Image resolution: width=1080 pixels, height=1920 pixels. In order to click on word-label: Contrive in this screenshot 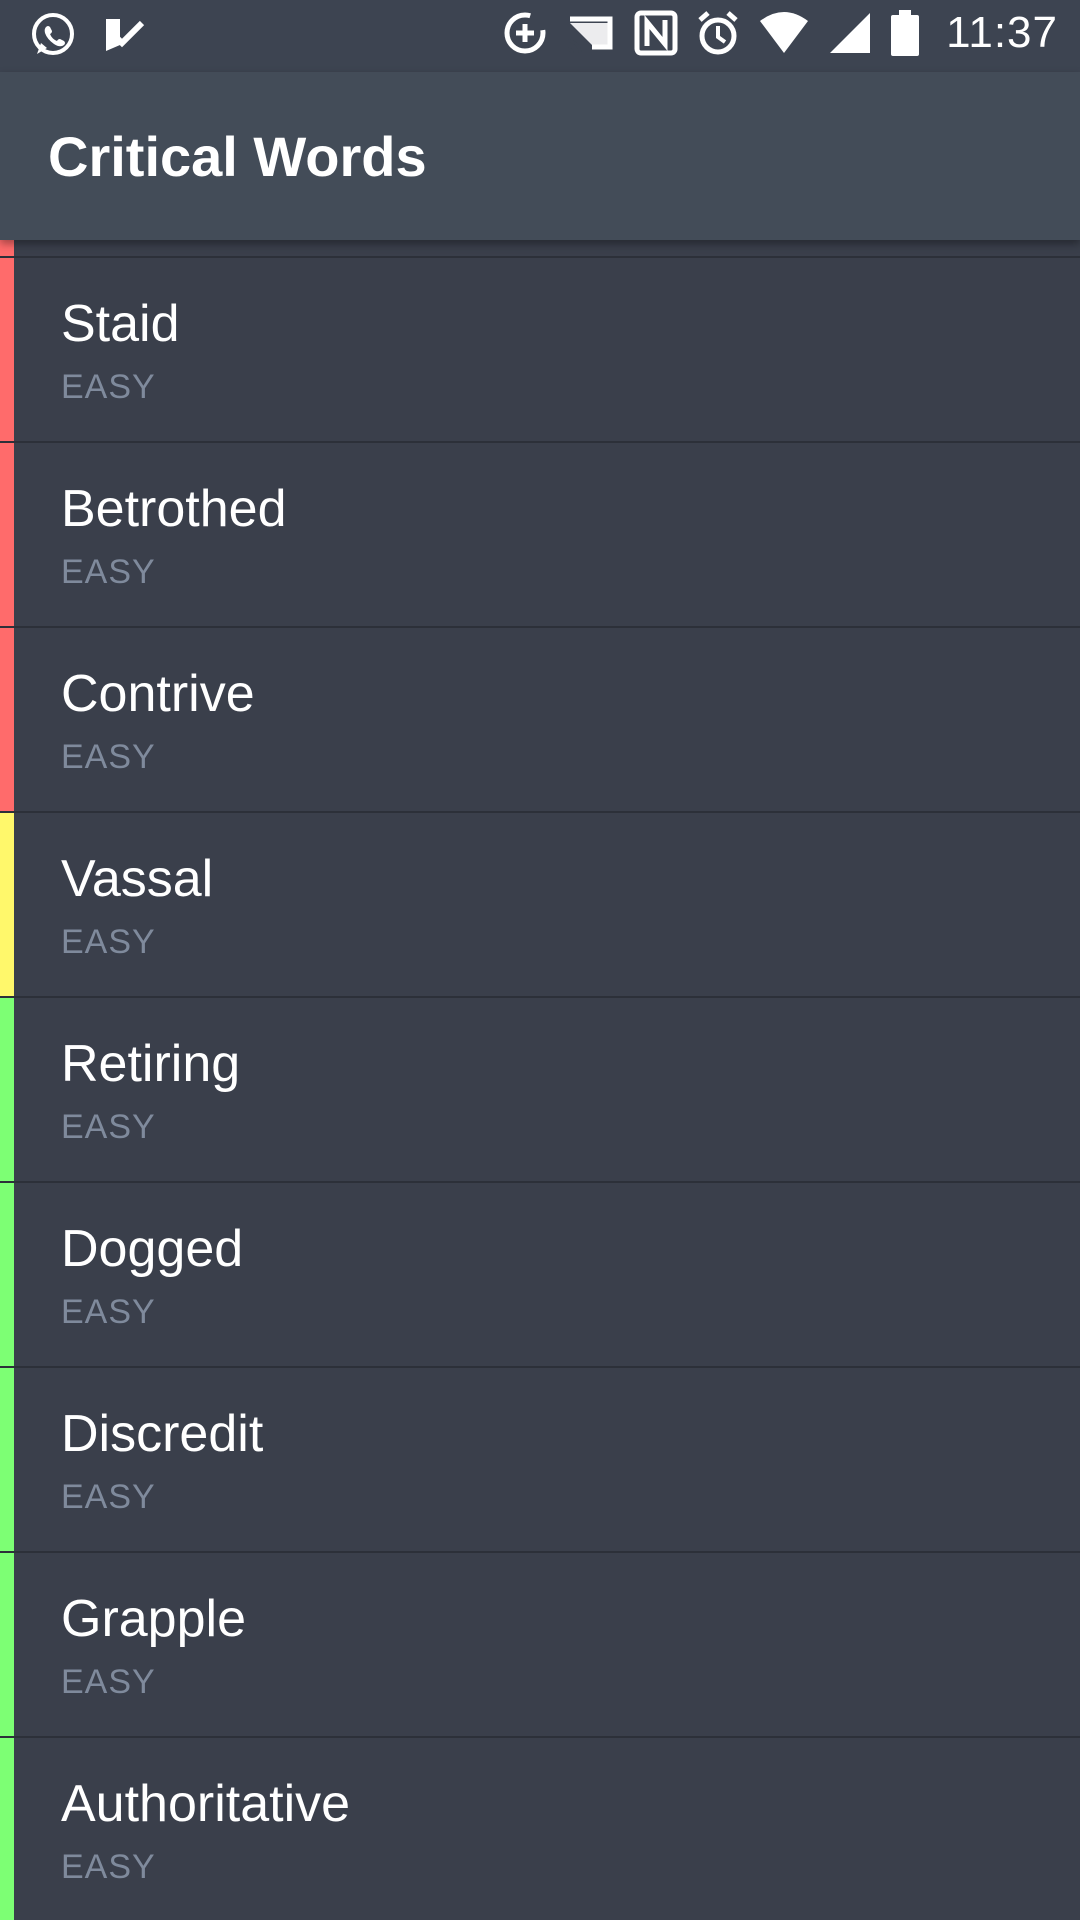, I will do `click(158, 694)`.